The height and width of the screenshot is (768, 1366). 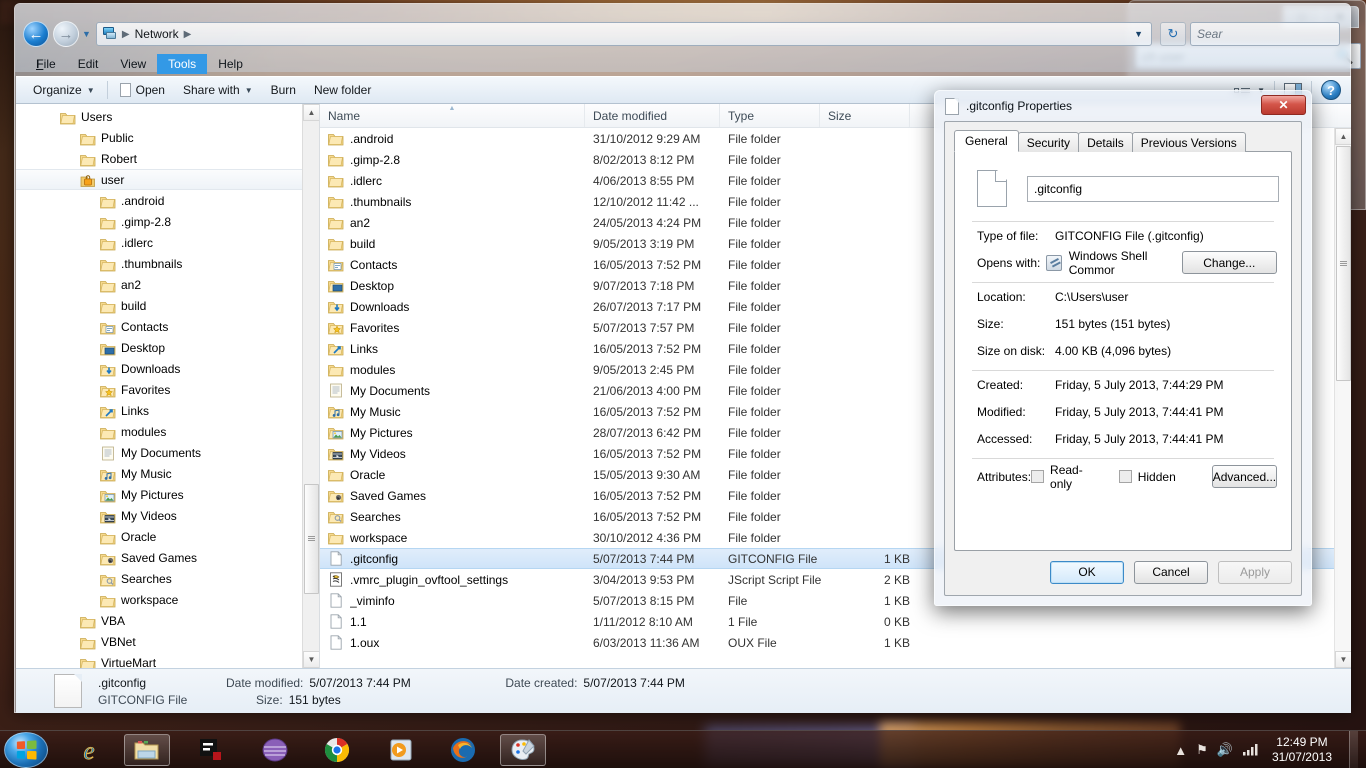 I want to click on nav-scroll-down-icon: ▼, so click(x=311, y=659).